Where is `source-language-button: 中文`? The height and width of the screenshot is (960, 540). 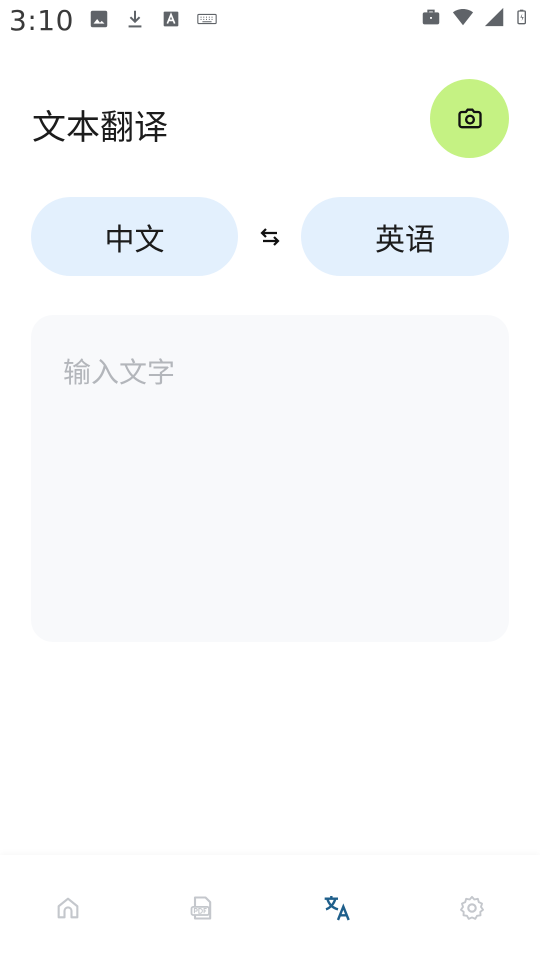 source-language-button: 中文 is located at coordinates (134, 236).